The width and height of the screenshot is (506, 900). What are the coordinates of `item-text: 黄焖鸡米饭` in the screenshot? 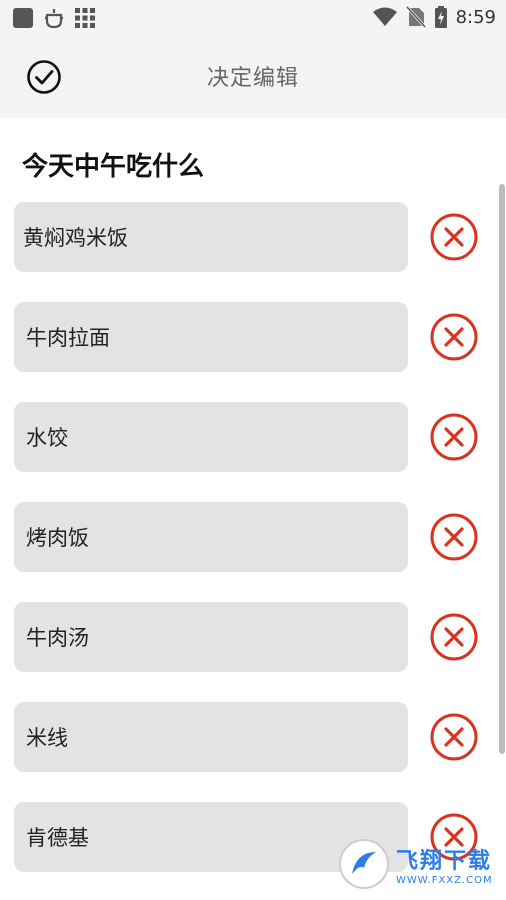 It's located at (75, 238).